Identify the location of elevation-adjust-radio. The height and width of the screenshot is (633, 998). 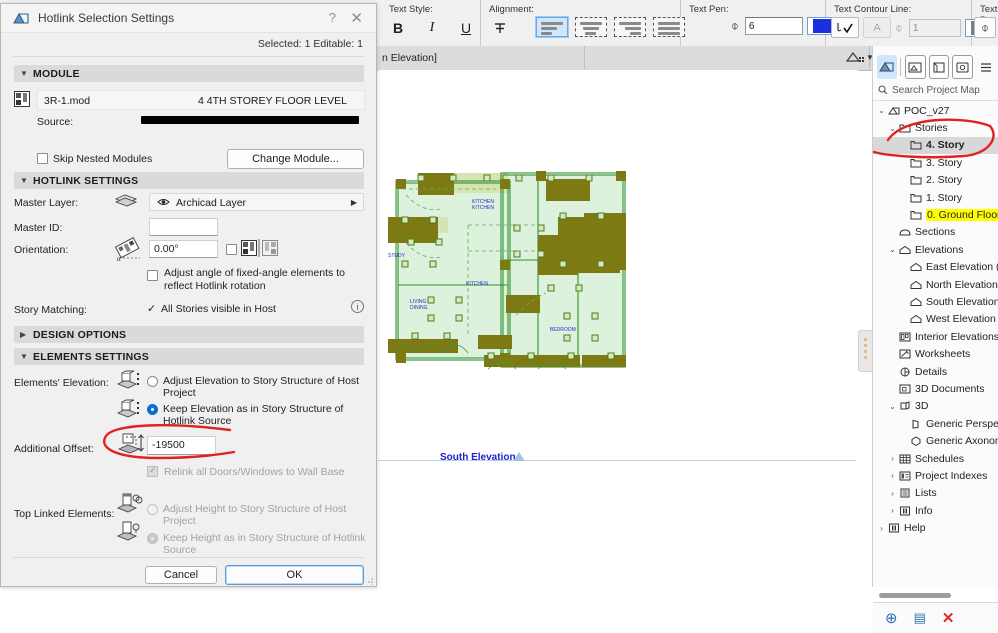
(152, 381).